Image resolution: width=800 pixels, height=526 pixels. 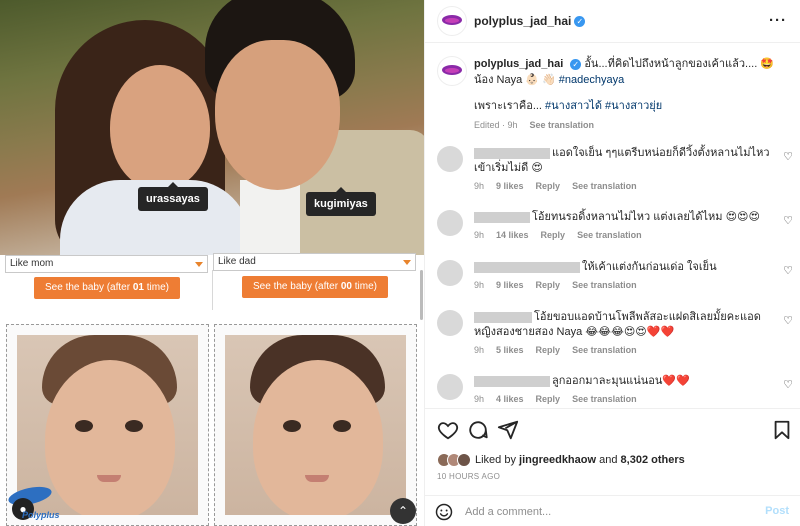 What do you see at coordinates (591, 80) in the screenshot?
I see `hashtag-link: #nadechyaya` at bounding box center [591, 80].